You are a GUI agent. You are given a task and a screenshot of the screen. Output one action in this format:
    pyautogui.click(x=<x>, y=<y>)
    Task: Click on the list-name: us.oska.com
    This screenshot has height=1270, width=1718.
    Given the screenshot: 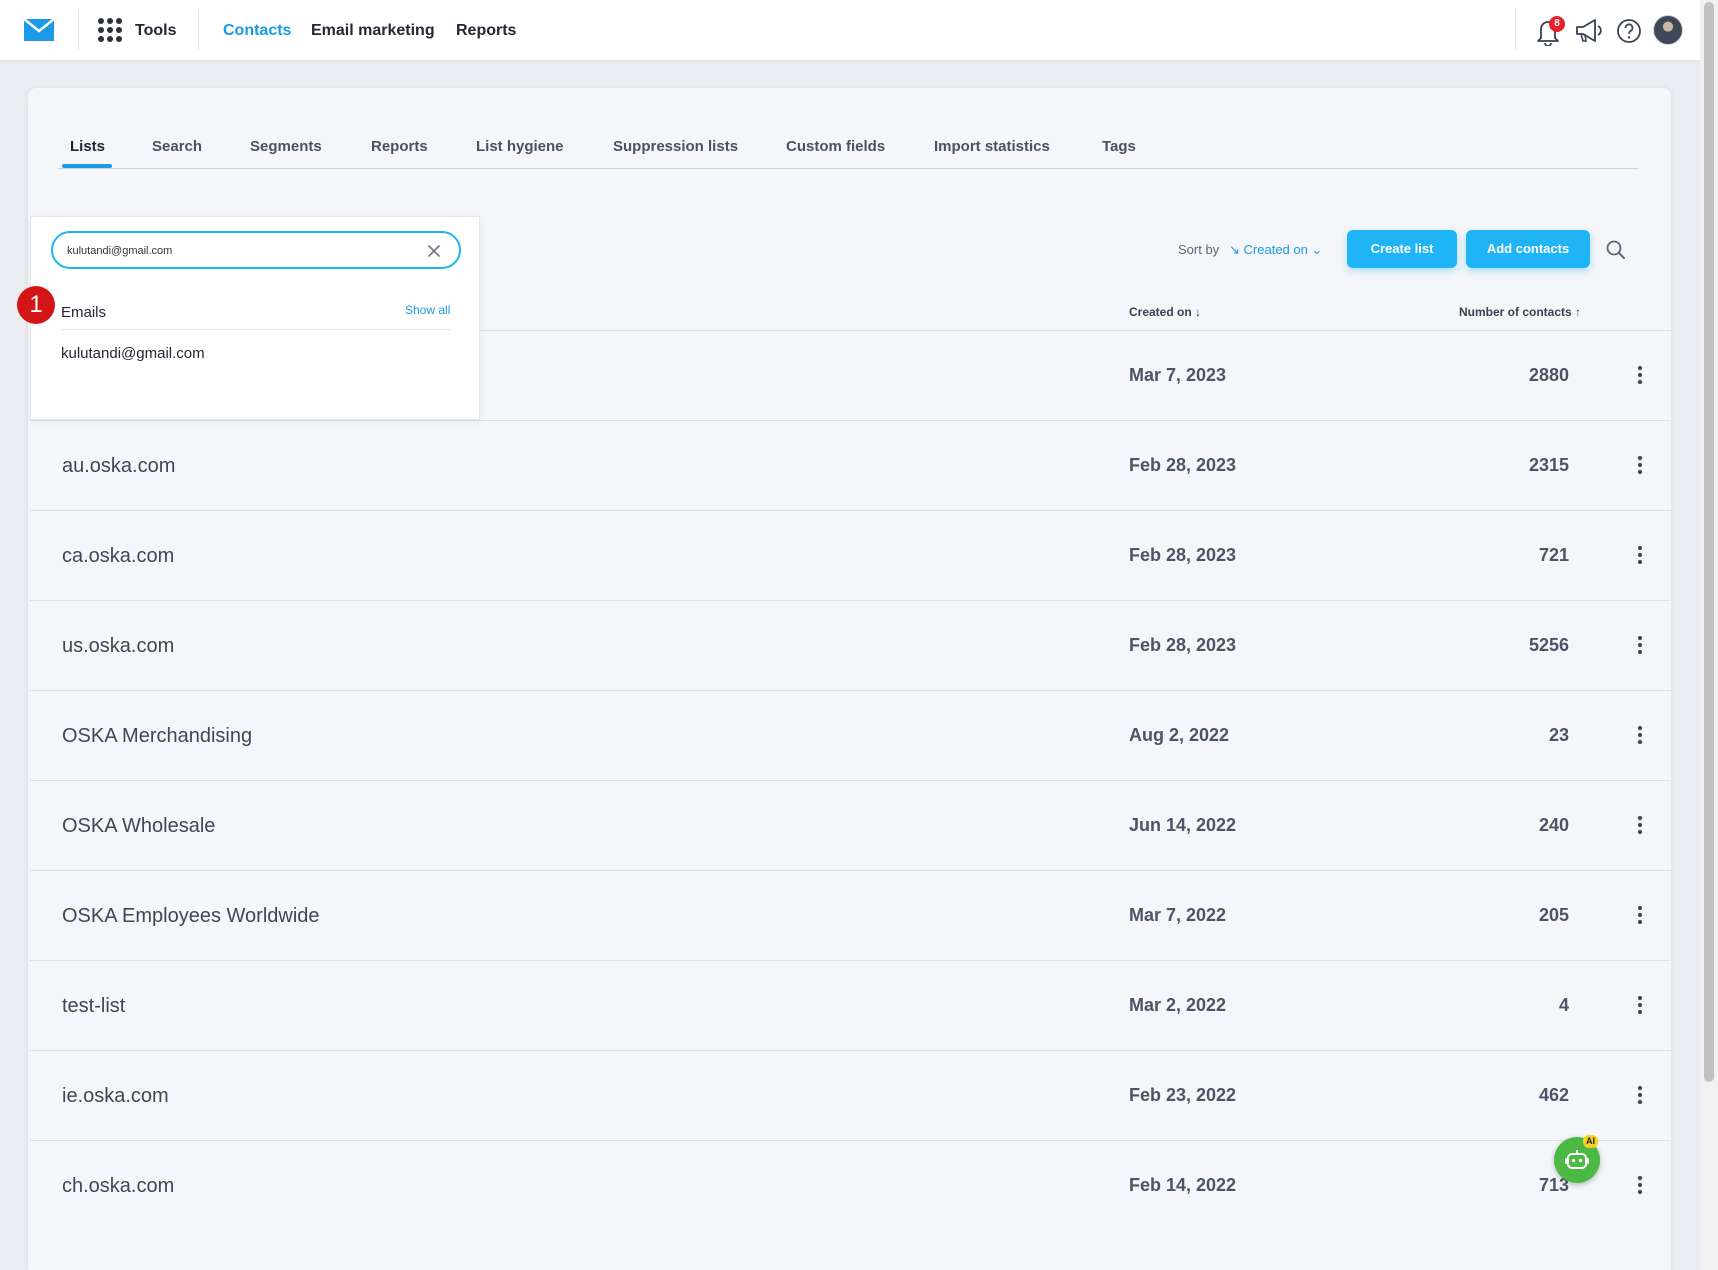 What is the action you would take?
    pyautogui.click(x=118, y=646)
    